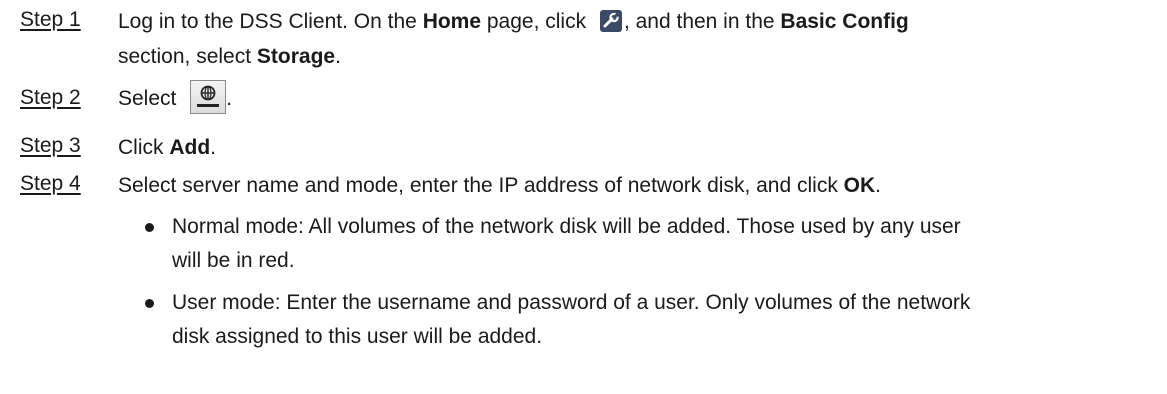 This screenshot has height=394, width=1167. Describe the element at coordinates (633, 98) in the screenshot. I see `step-2-text: Select .` at that location.